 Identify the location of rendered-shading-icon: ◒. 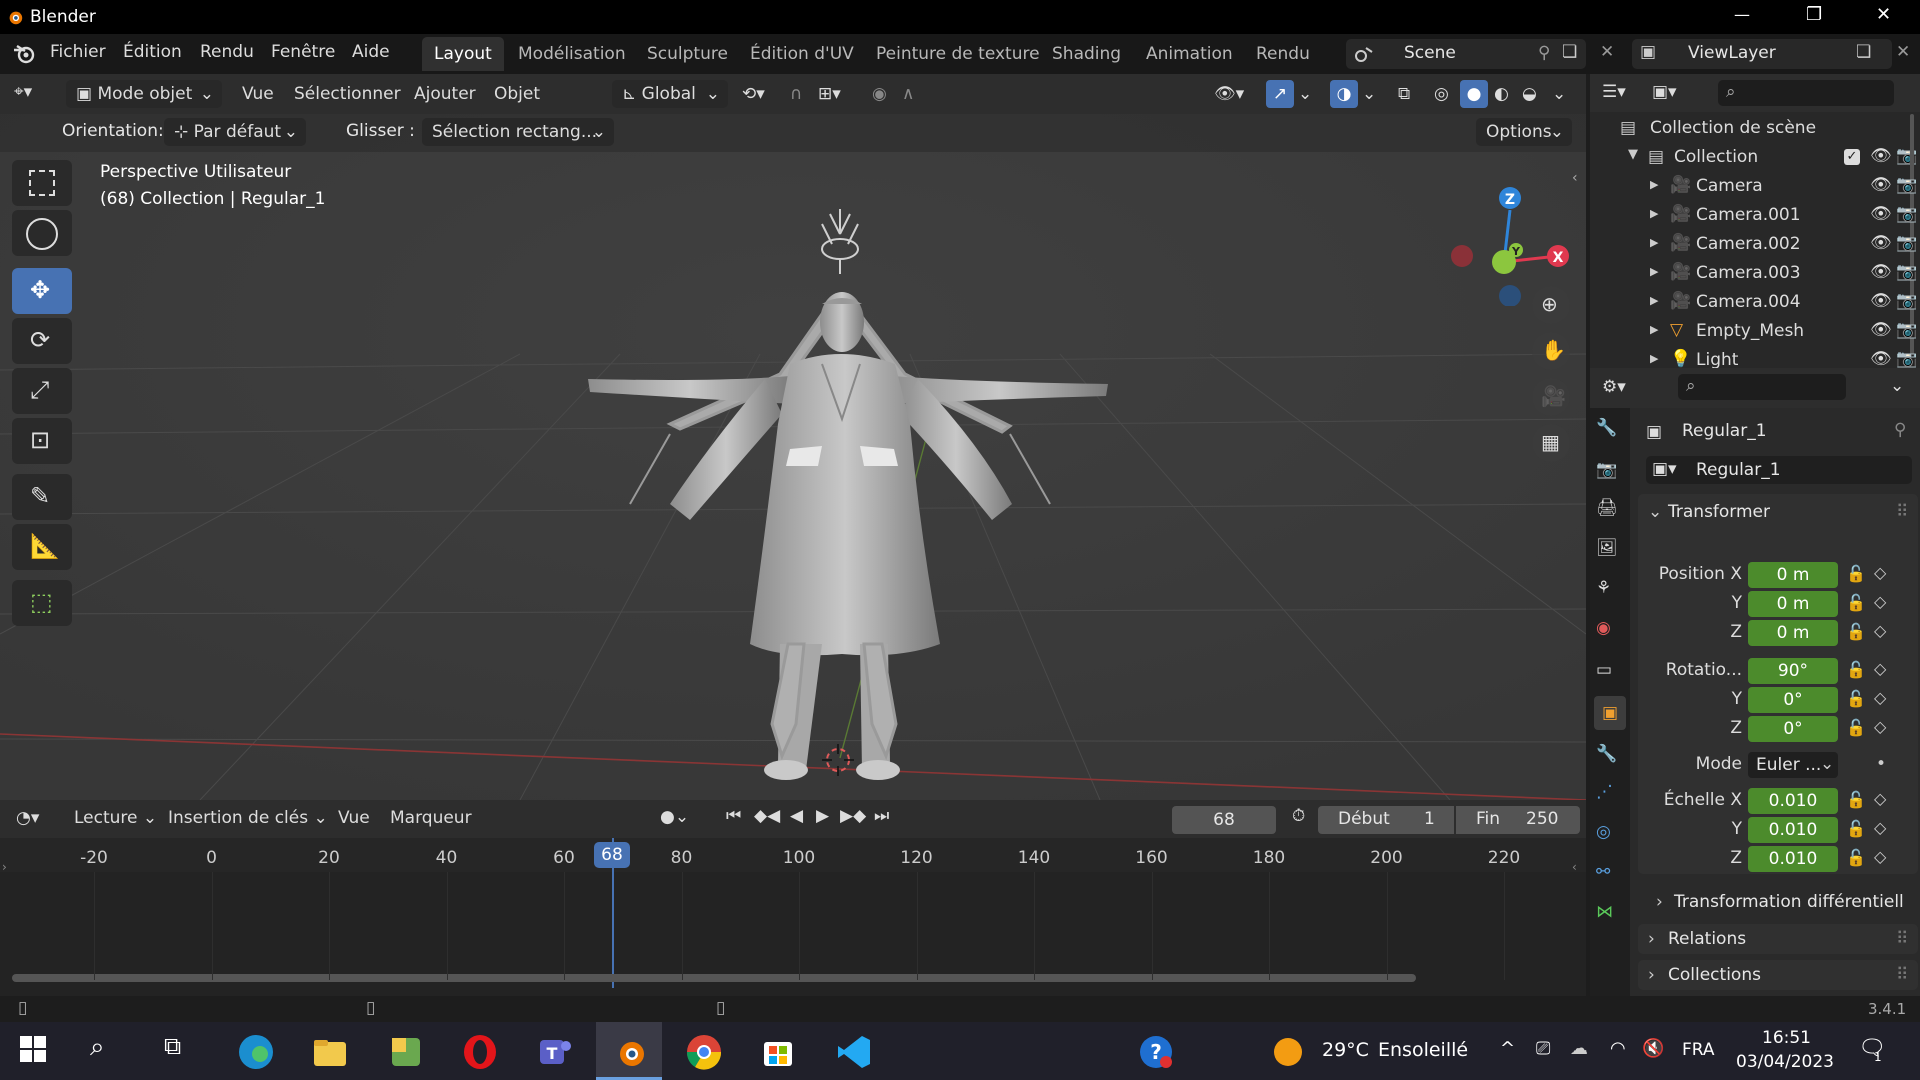
(1529, 94).